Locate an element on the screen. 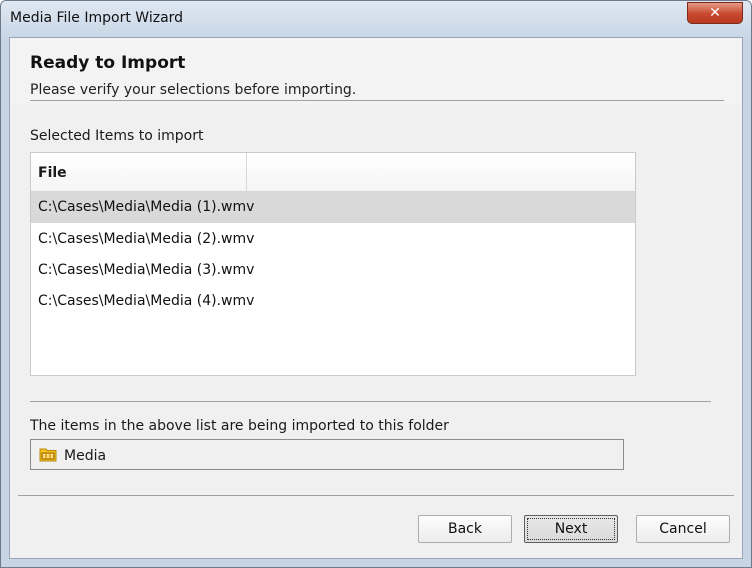 This screenshot has height=568, width=752. list-item: C:\Cases\Media\Media (2).wmv is located at coordinates (333, 239).